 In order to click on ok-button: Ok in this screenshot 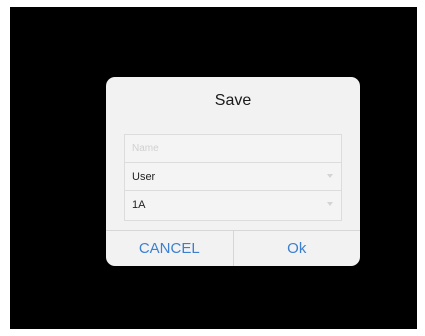, I will do `click(296, 248)`.